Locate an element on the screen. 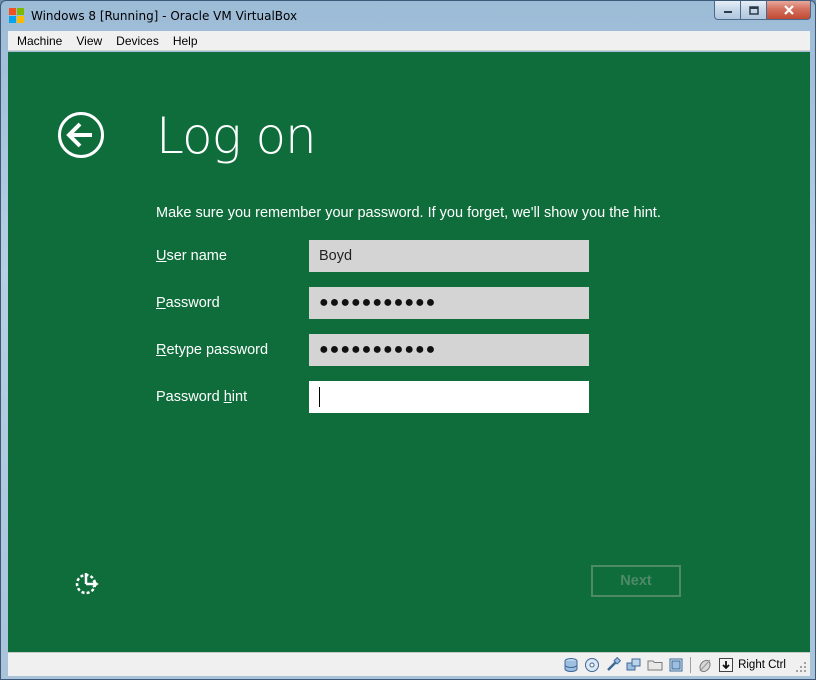 The height and width of the screenshot is (680, 816). menu-view: View is located at coordinates (89, 41).